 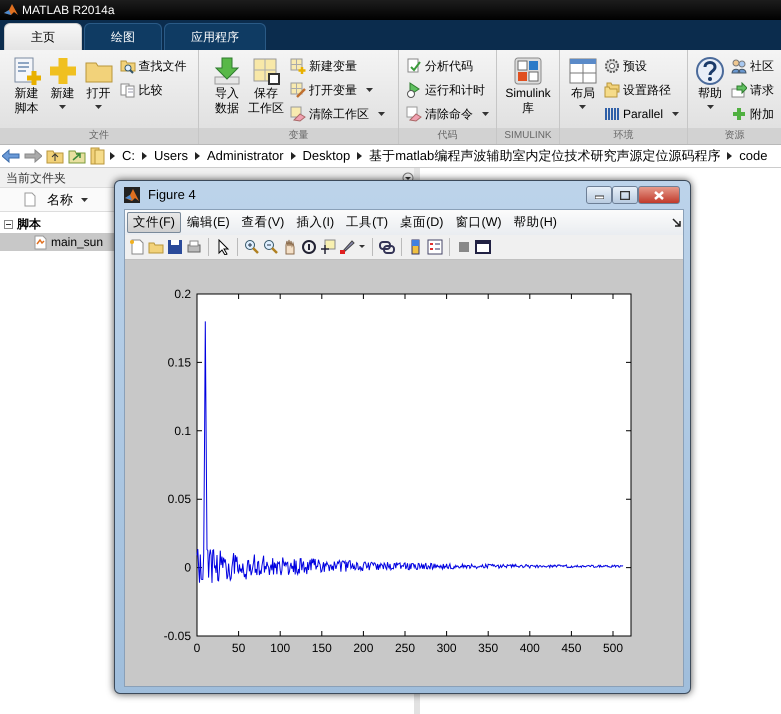 I want to click on ribbon-button: 运行和计时, so click(x=447, y=90).